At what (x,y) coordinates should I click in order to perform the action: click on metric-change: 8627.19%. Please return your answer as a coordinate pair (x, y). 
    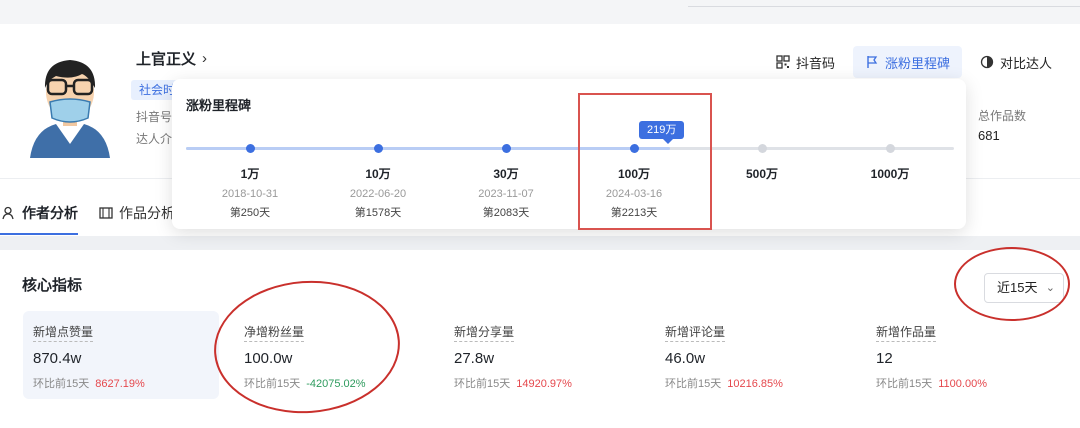
    Looking at the image, I should click on (120, 384).